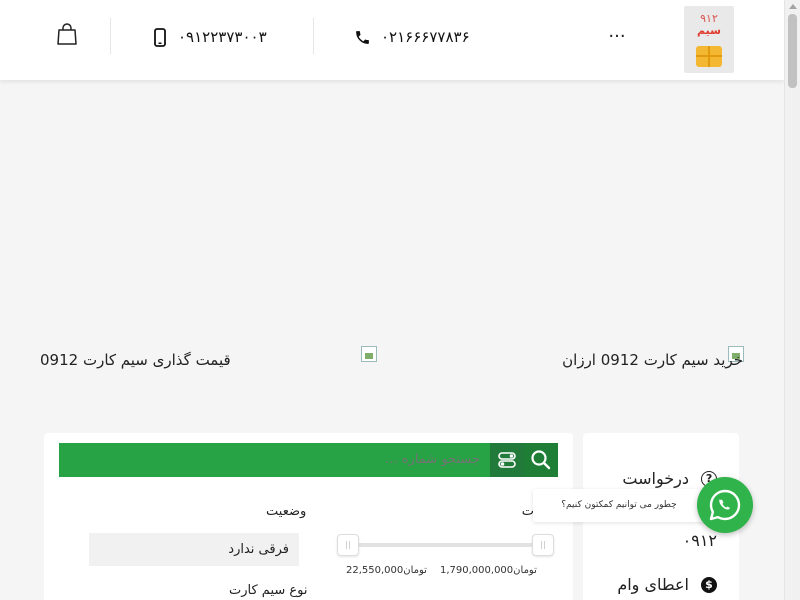  What do you see at coordinates (369, 354) in the screenshot?
I see `banner-image-center` at bounding box center [369, 354].